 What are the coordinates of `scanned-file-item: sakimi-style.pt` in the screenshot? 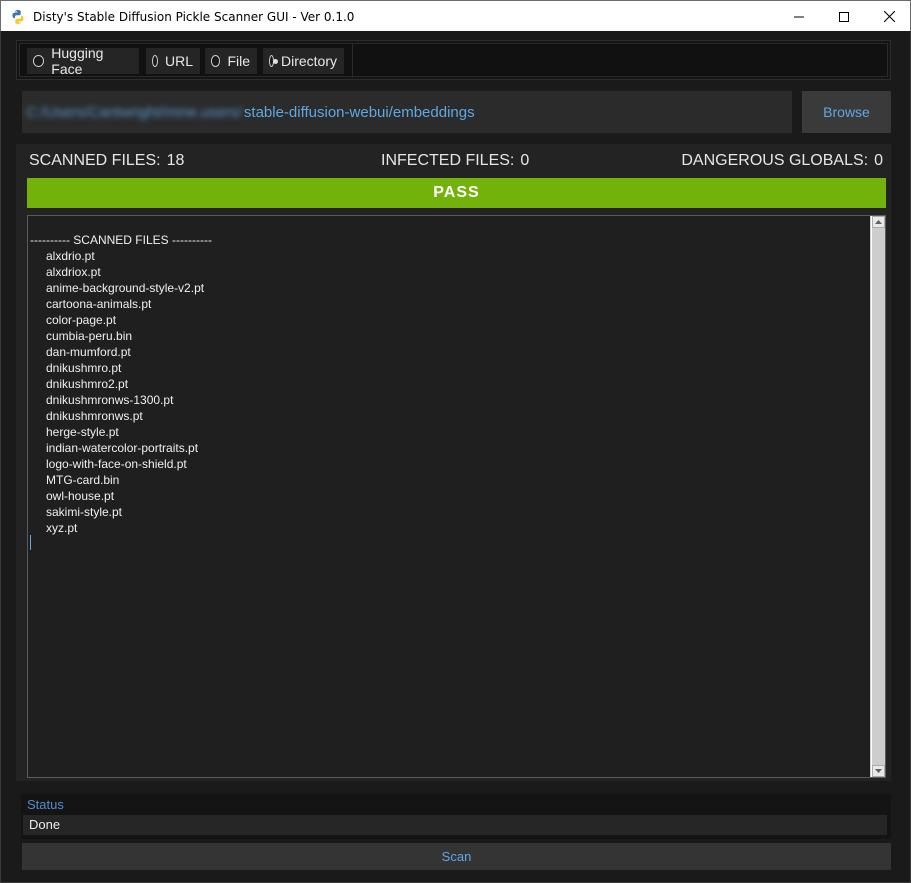 It's located at (84, 512).